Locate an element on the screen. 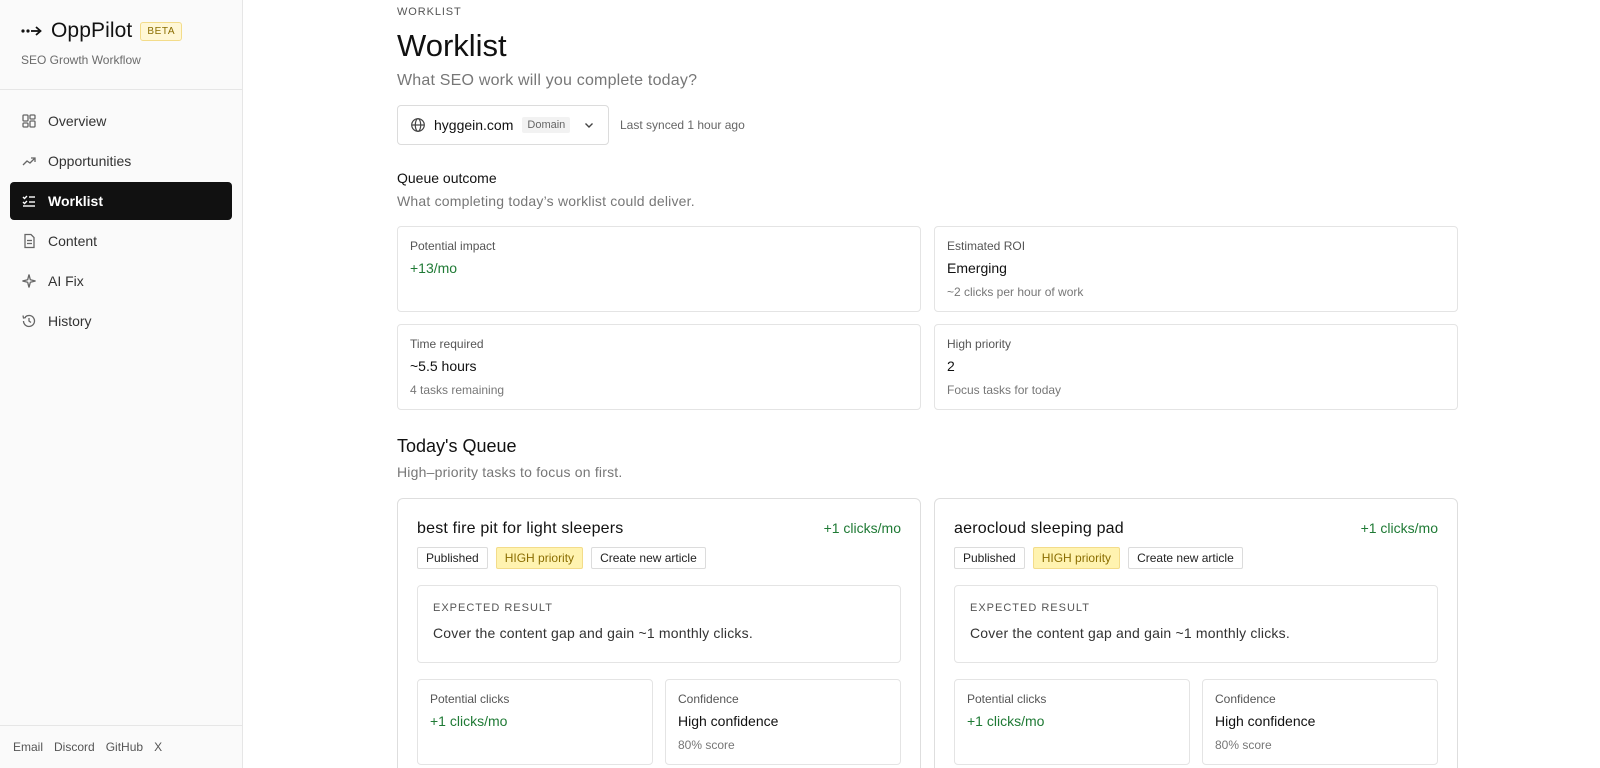 This screenshot has height=768, width=1600. footer-link-x: X is located at coordinates (158, 747).